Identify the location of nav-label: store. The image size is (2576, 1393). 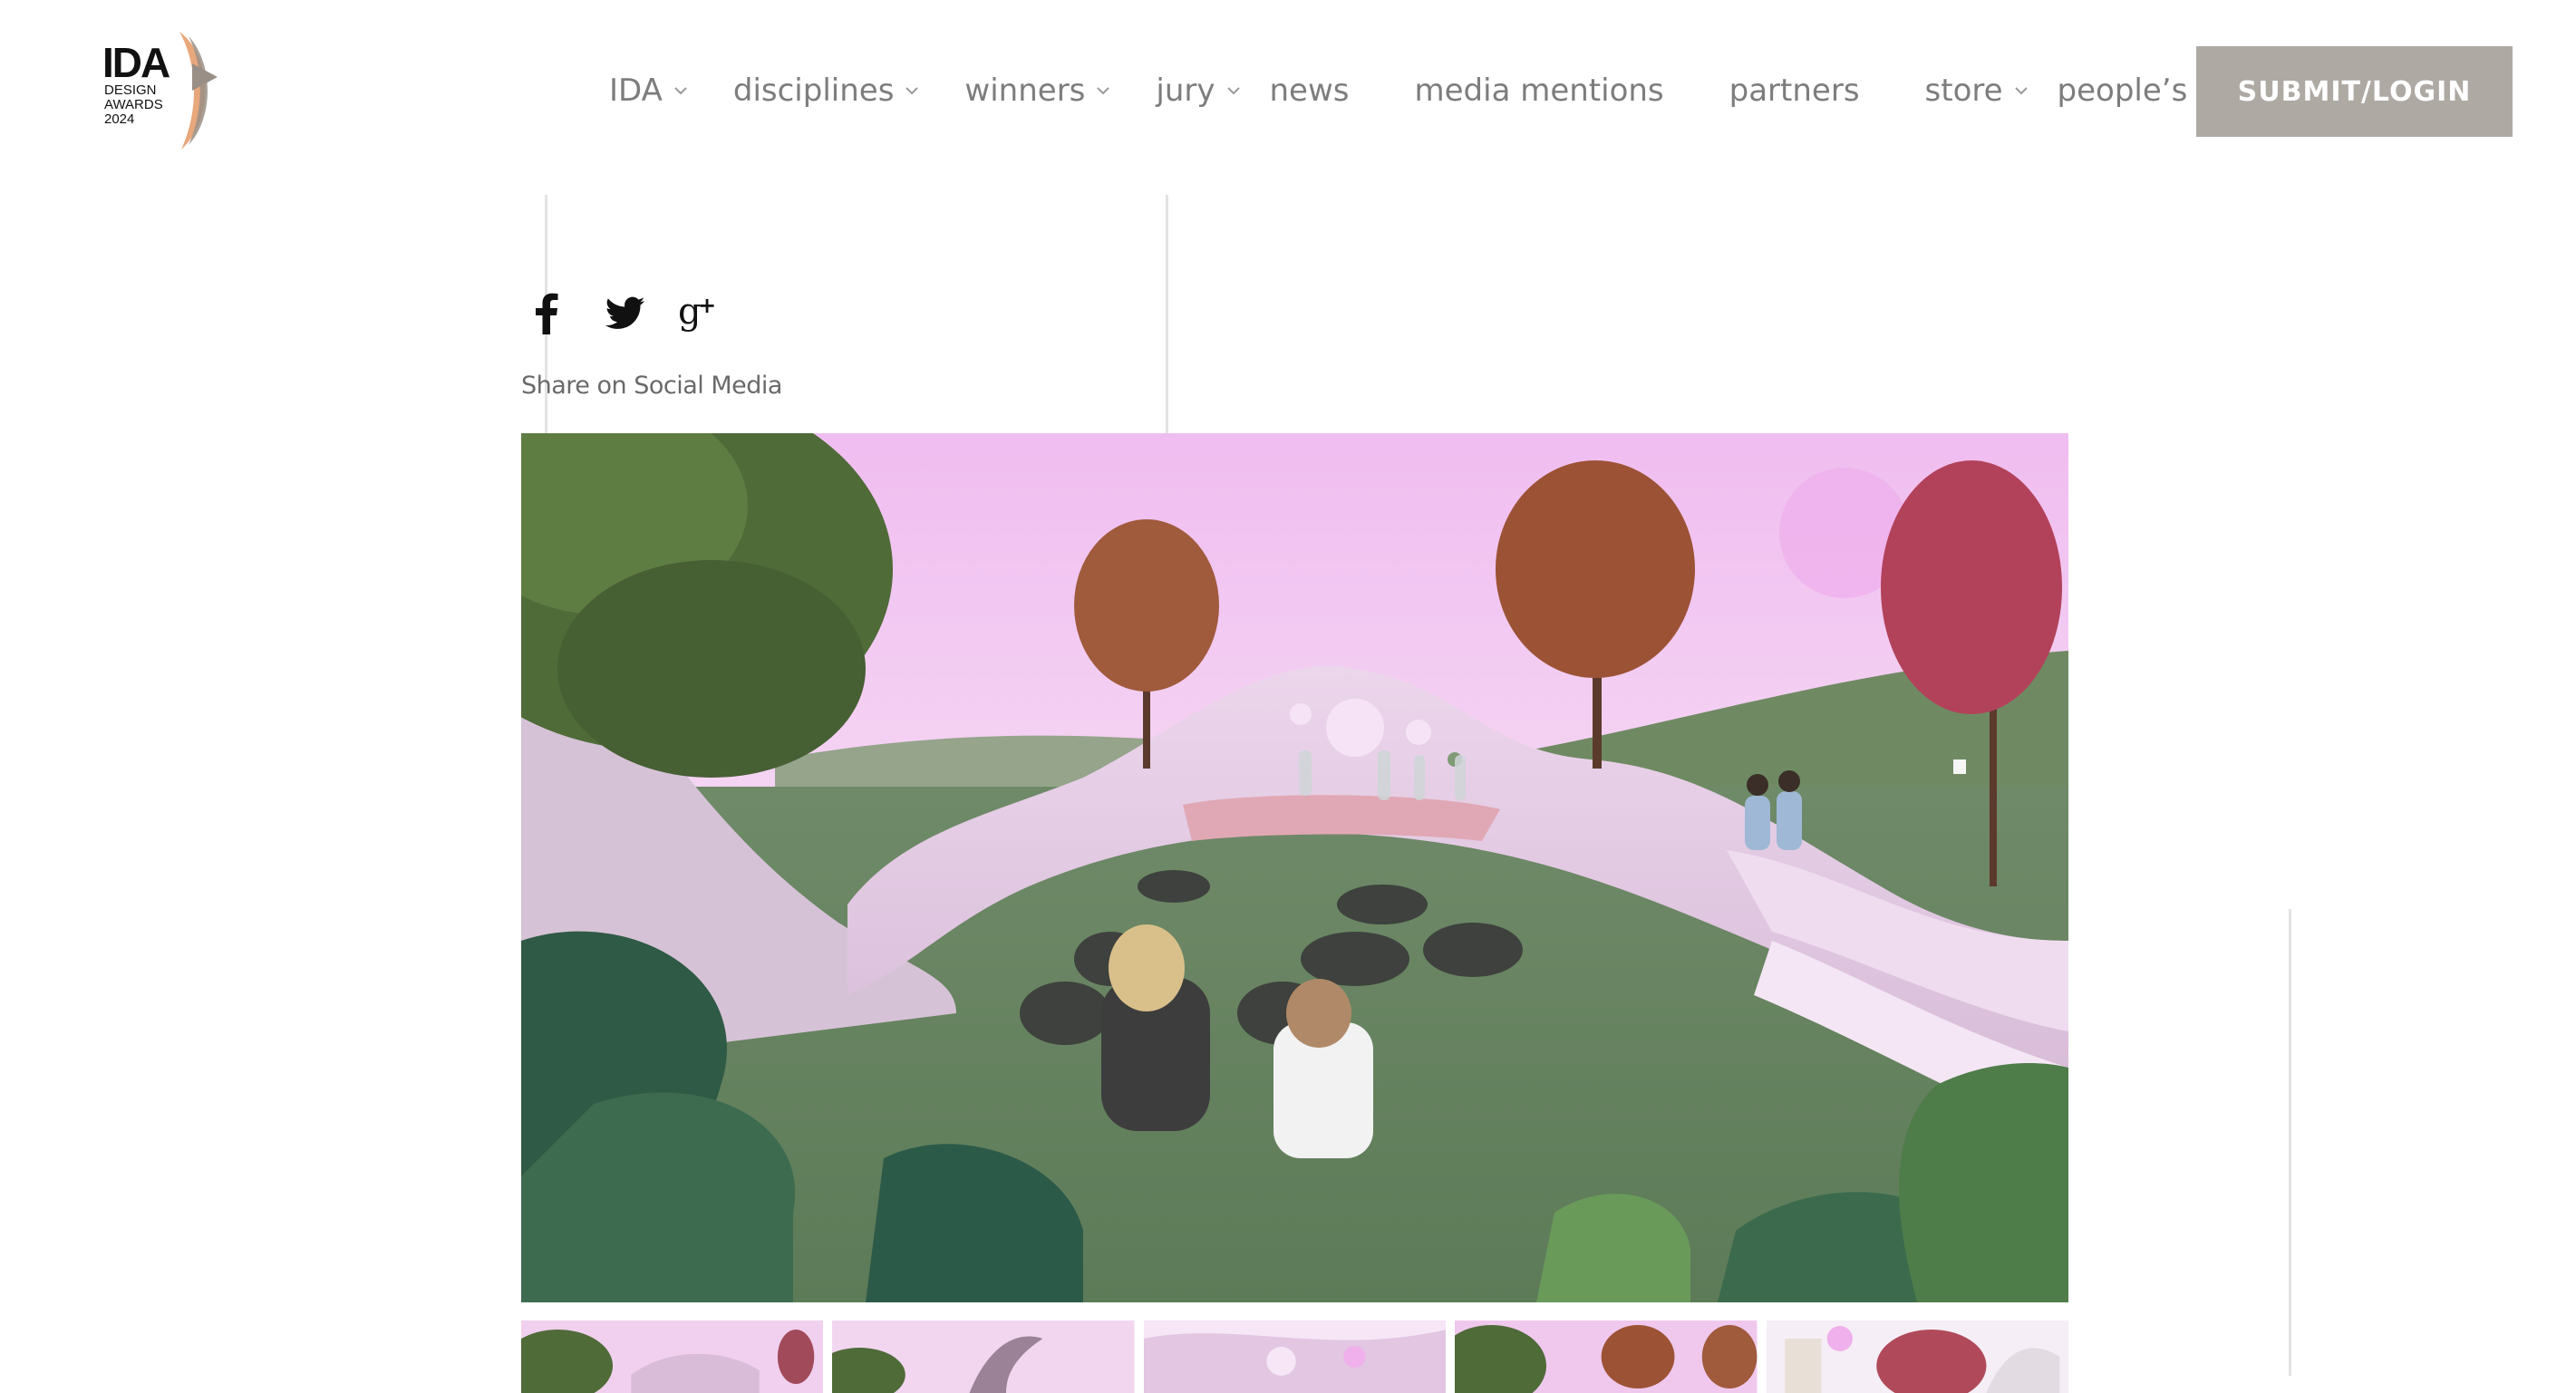
(1963, 91).